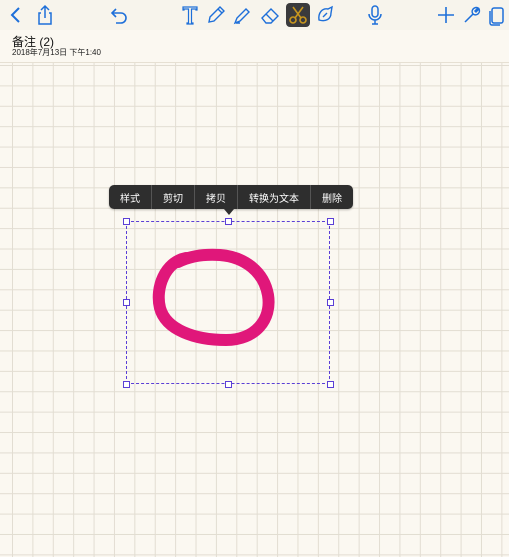  I want to click on lasso-tool-button, so click(298, 15).